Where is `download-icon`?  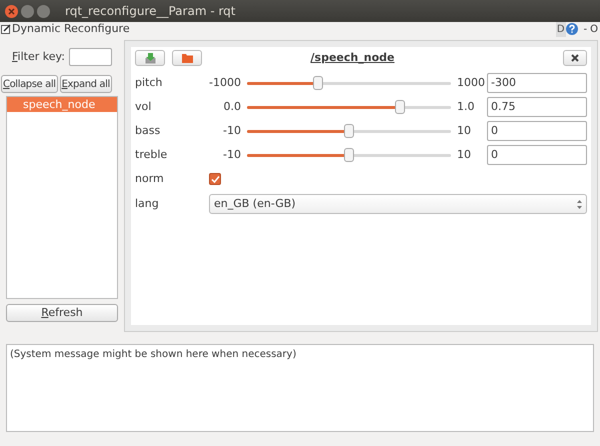
download-icon is located at coordinates (150, 58).